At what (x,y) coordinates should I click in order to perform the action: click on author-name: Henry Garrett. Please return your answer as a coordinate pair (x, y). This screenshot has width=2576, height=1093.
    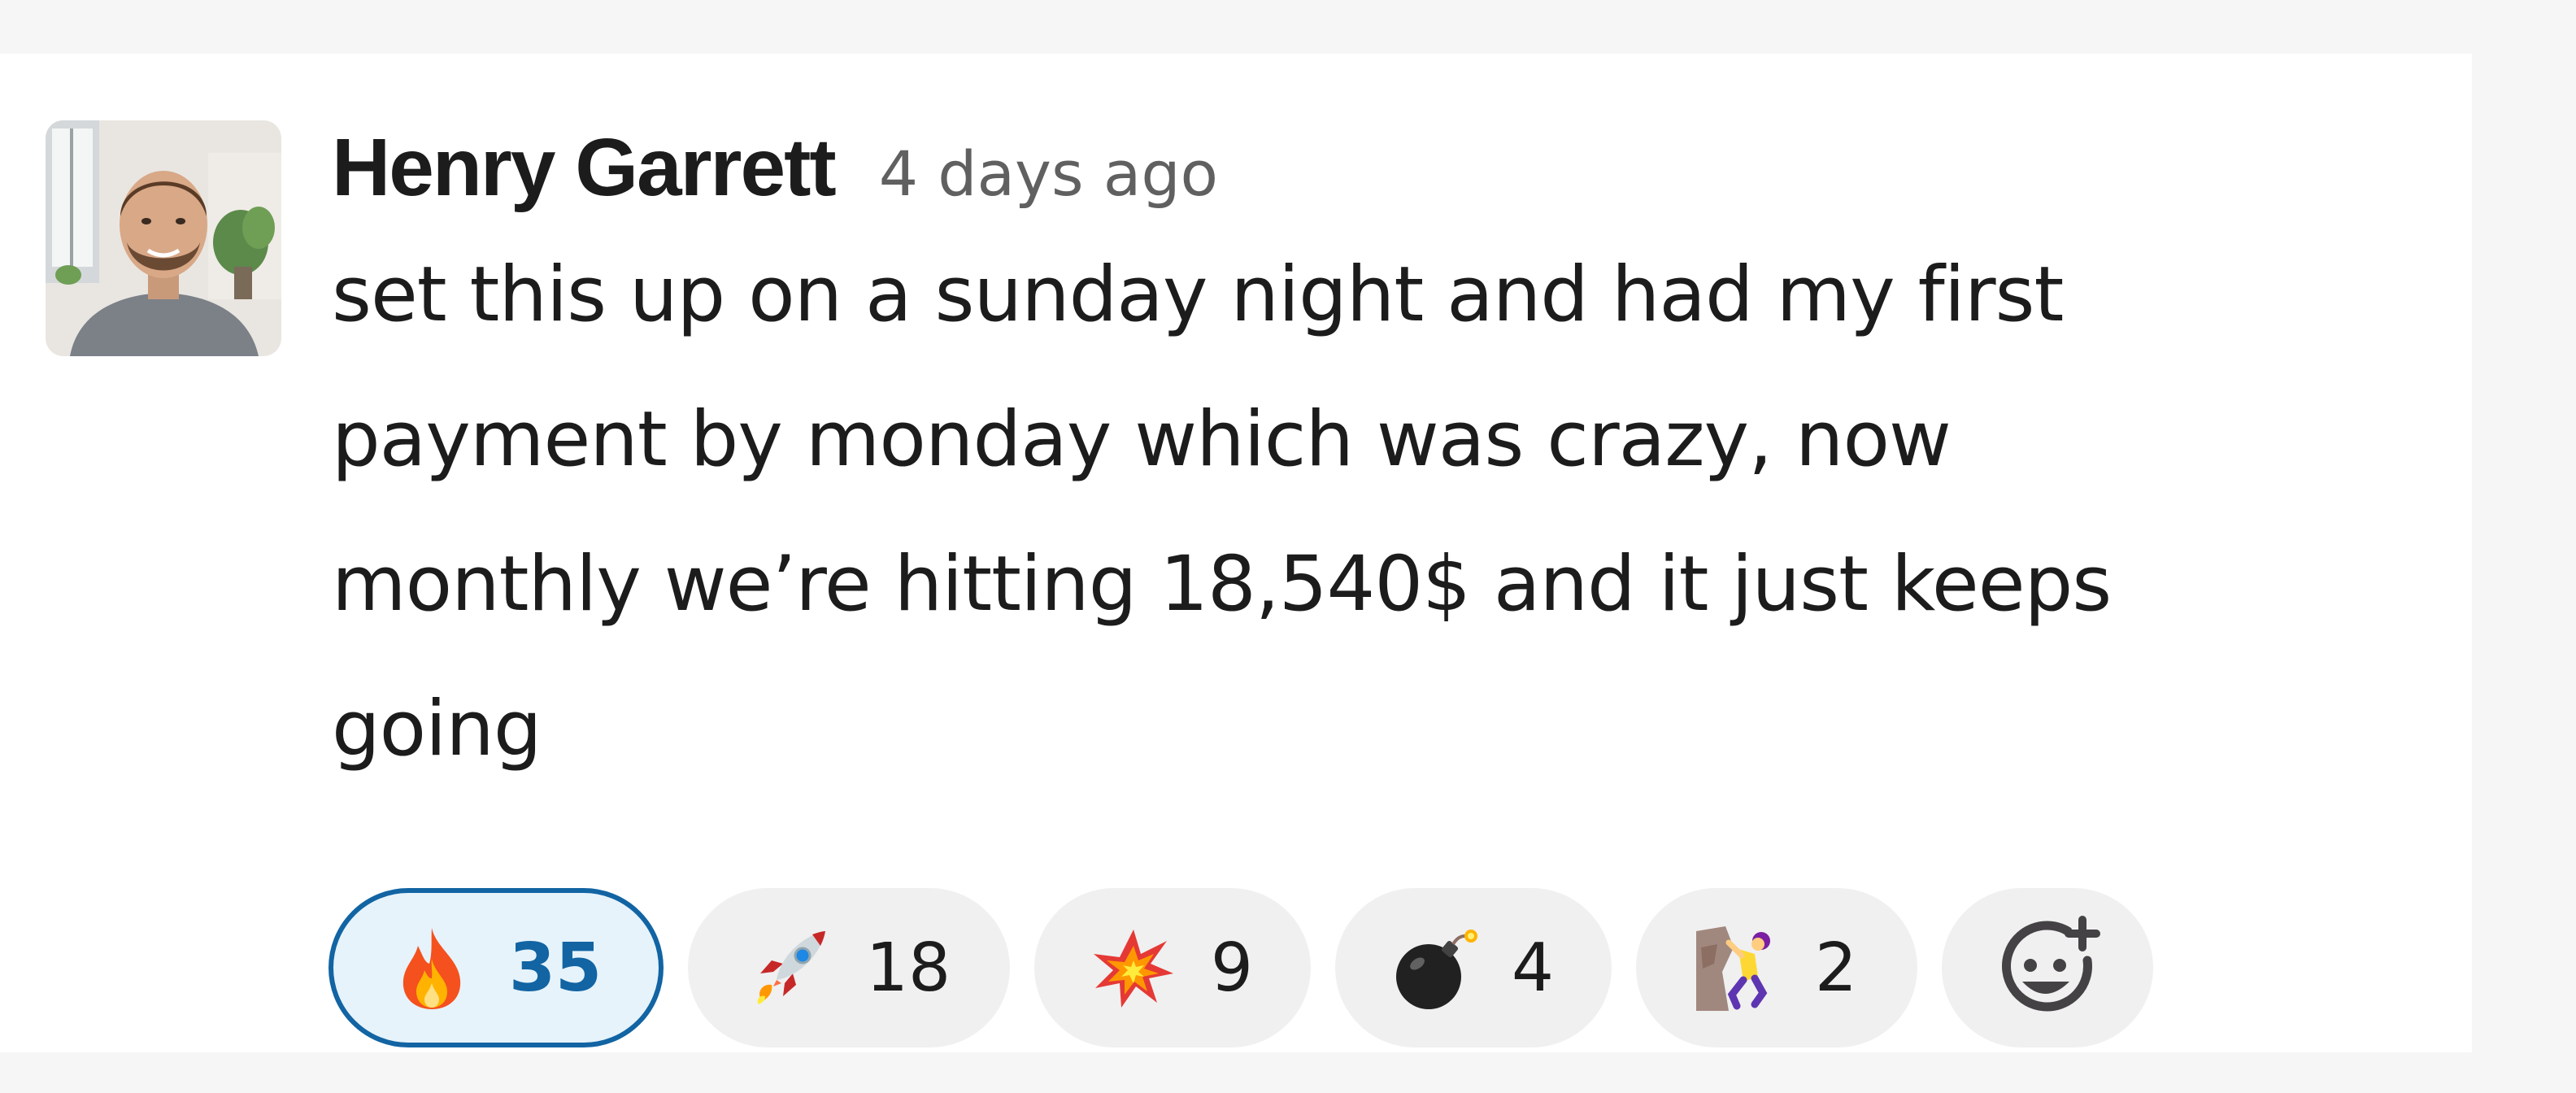
    Looking at the image, I should click on (584, 167).